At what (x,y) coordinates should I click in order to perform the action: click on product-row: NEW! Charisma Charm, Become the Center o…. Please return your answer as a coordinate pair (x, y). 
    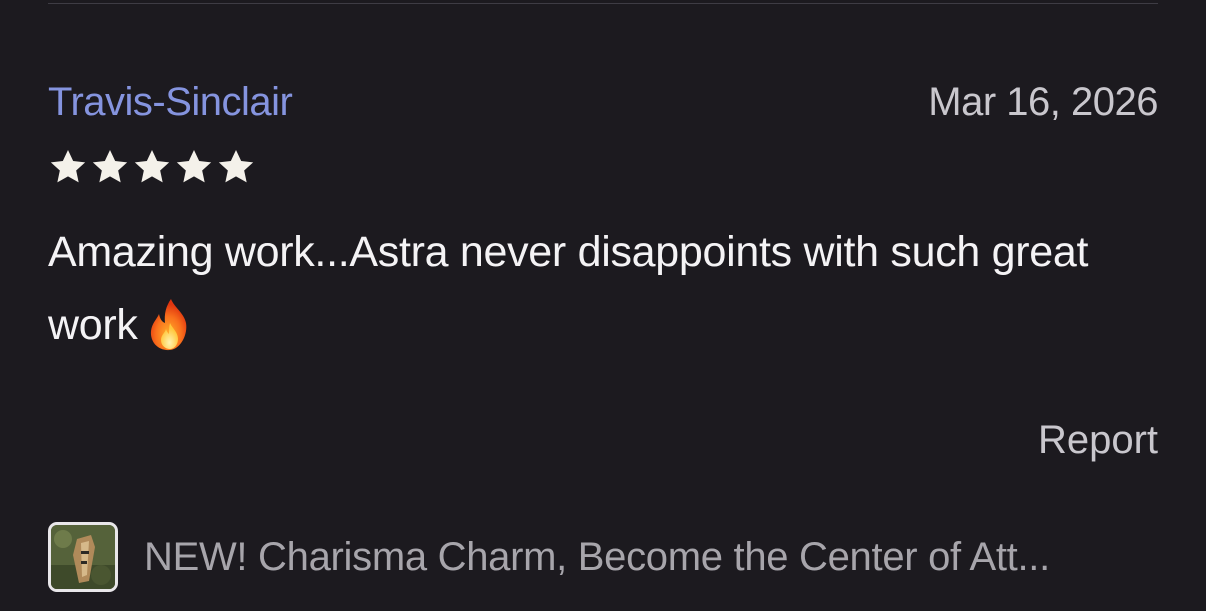
    Looking at the image, I should click on (603, 557).